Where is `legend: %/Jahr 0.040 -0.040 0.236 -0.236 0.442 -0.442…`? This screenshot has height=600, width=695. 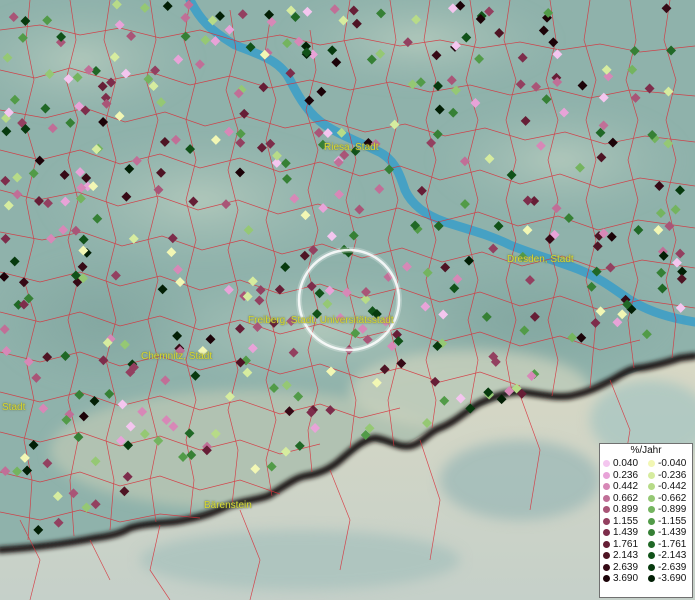
legend: %/Jahr 0.040 -0.040 0.236 -0.236 0.442 -0.442… is located at coordinates (646, 520).